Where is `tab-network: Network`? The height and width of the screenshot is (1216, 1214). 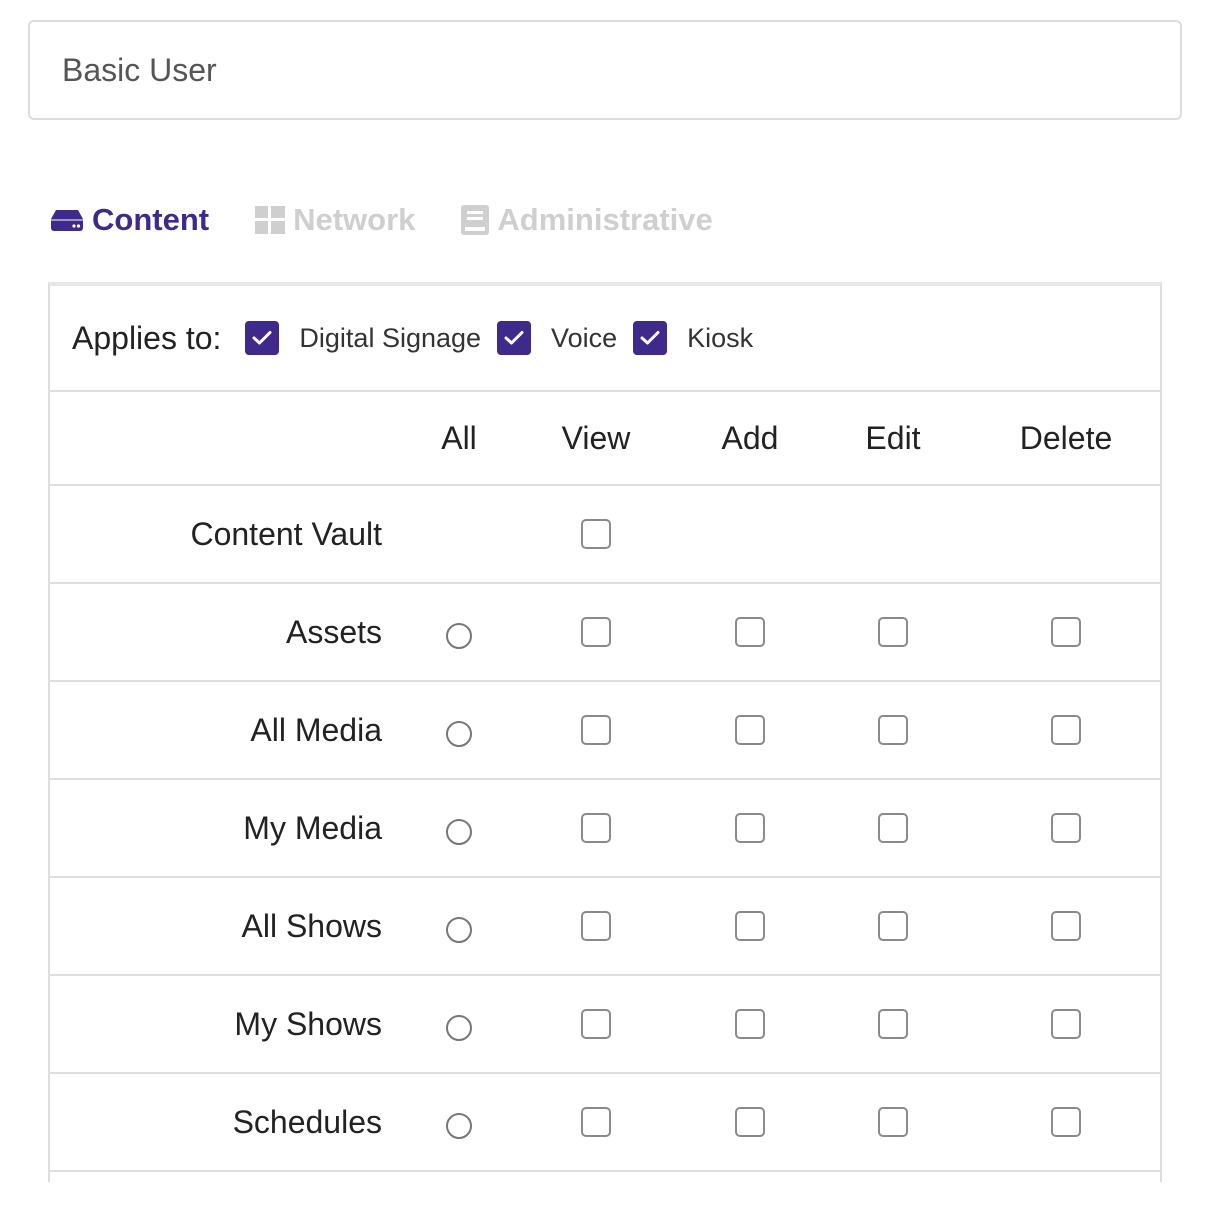 tab-network: Network is located at coordinates (335, 220).